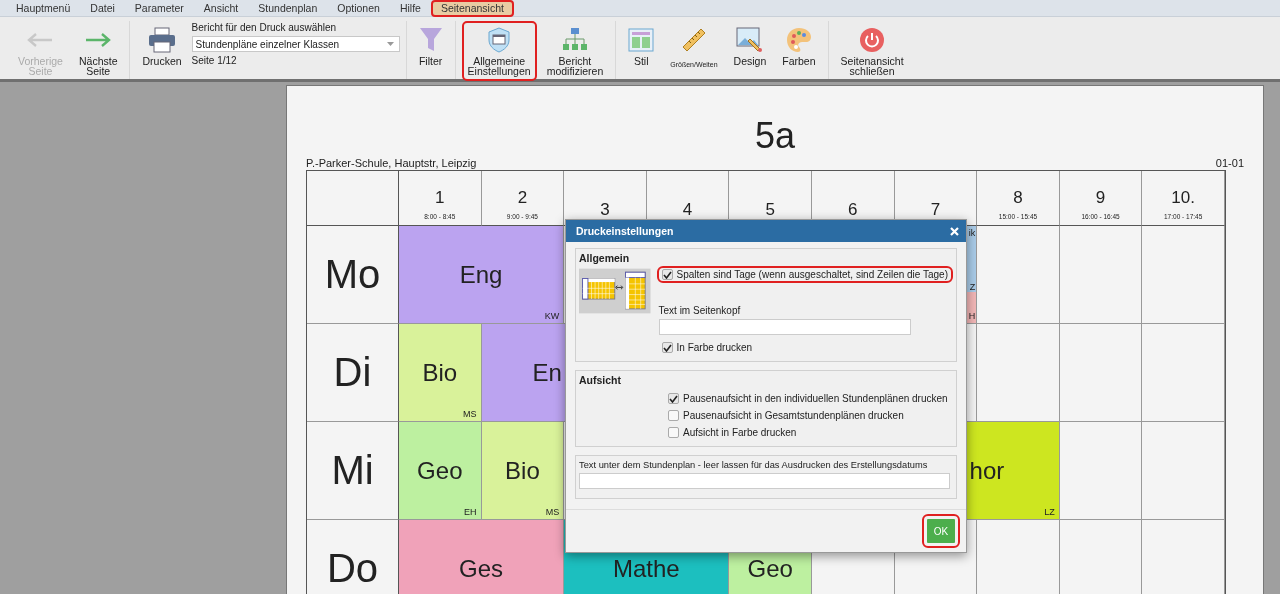 This screenshot has width=1280, height=594. What do you see at coordinates (972, 316) in the screenshot?
I see `teacher-code: H` at bounding box center [972, 316].